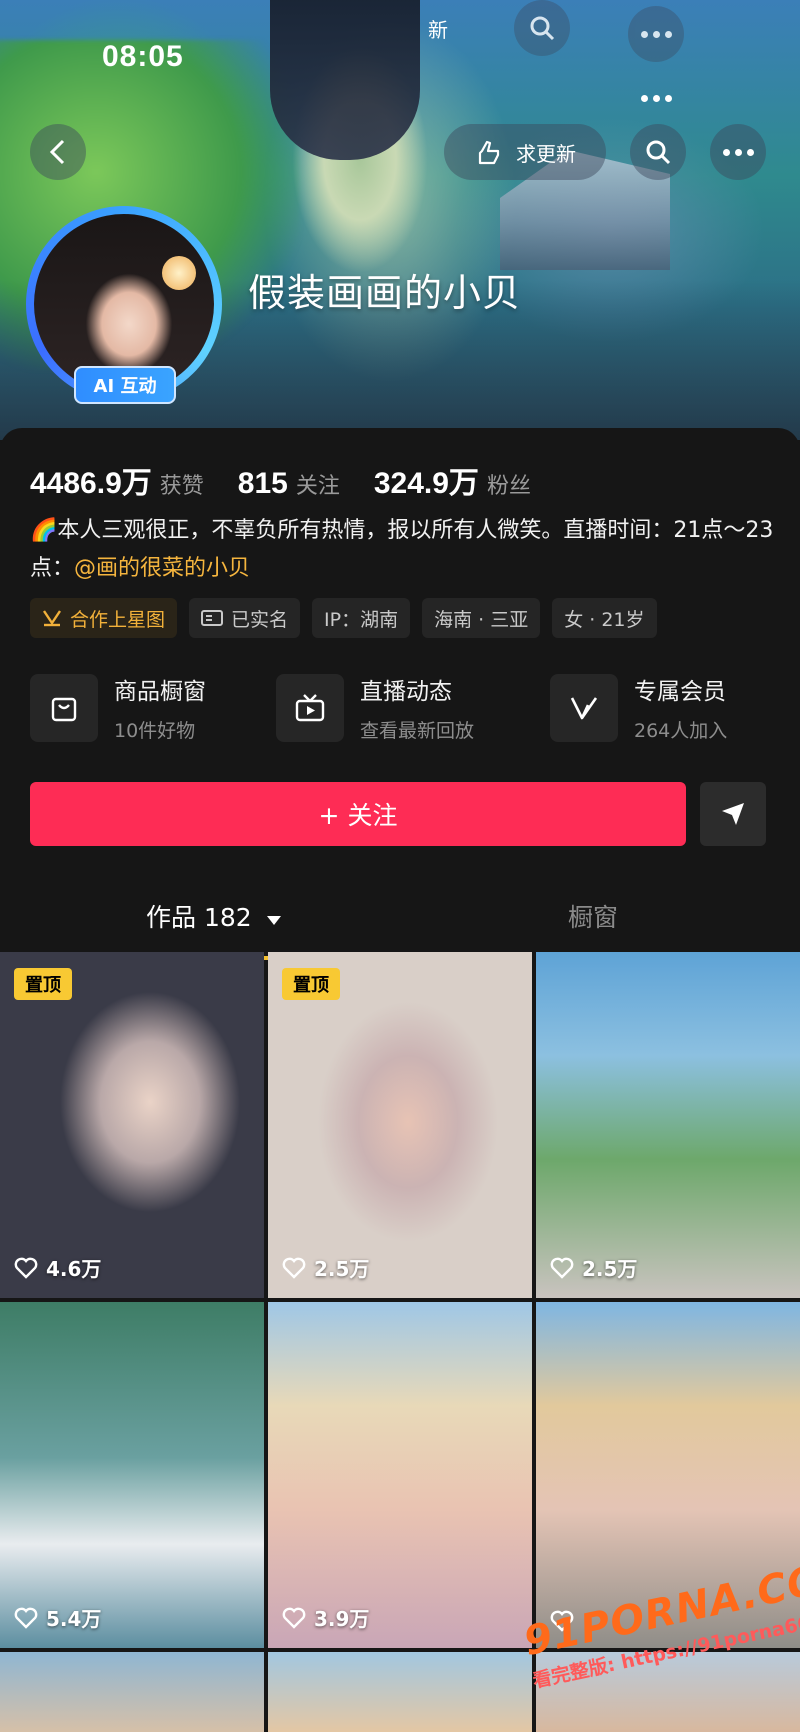  I want to click on share-button, so click(733, 814).